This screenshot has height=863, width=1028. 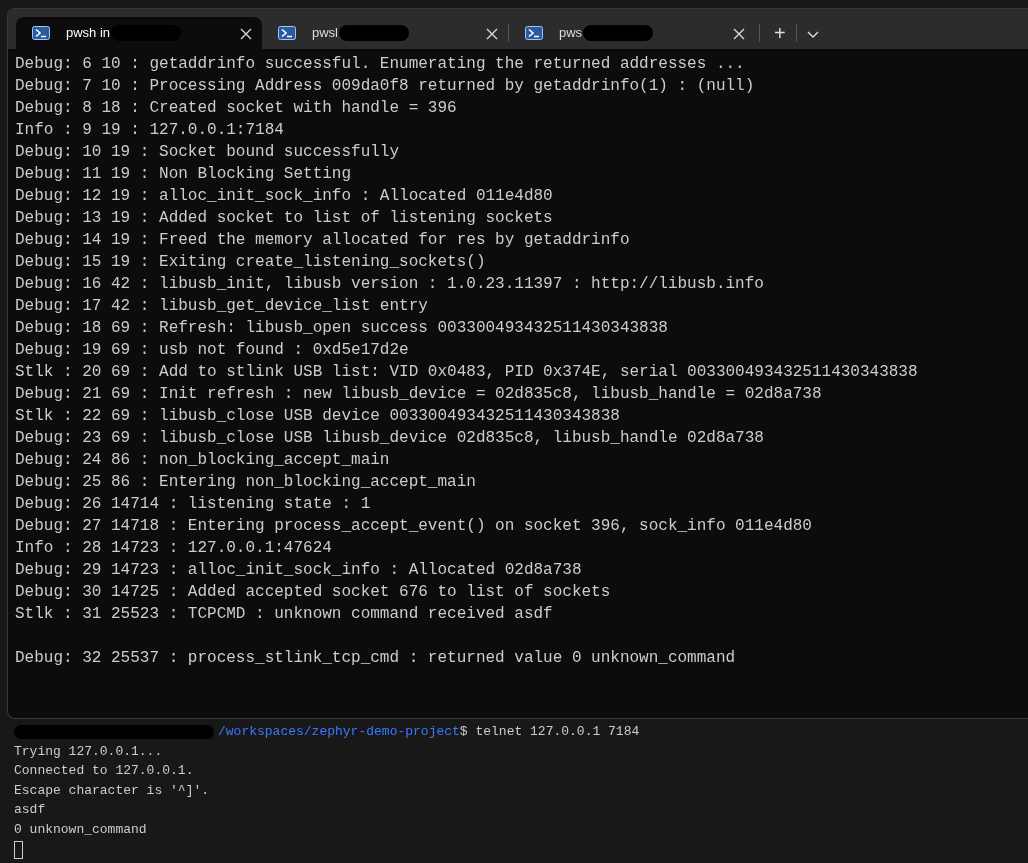 I want to click on log-line: Debug: 8 18 : Created socket with handle = 396, so click(x=236, y=108).